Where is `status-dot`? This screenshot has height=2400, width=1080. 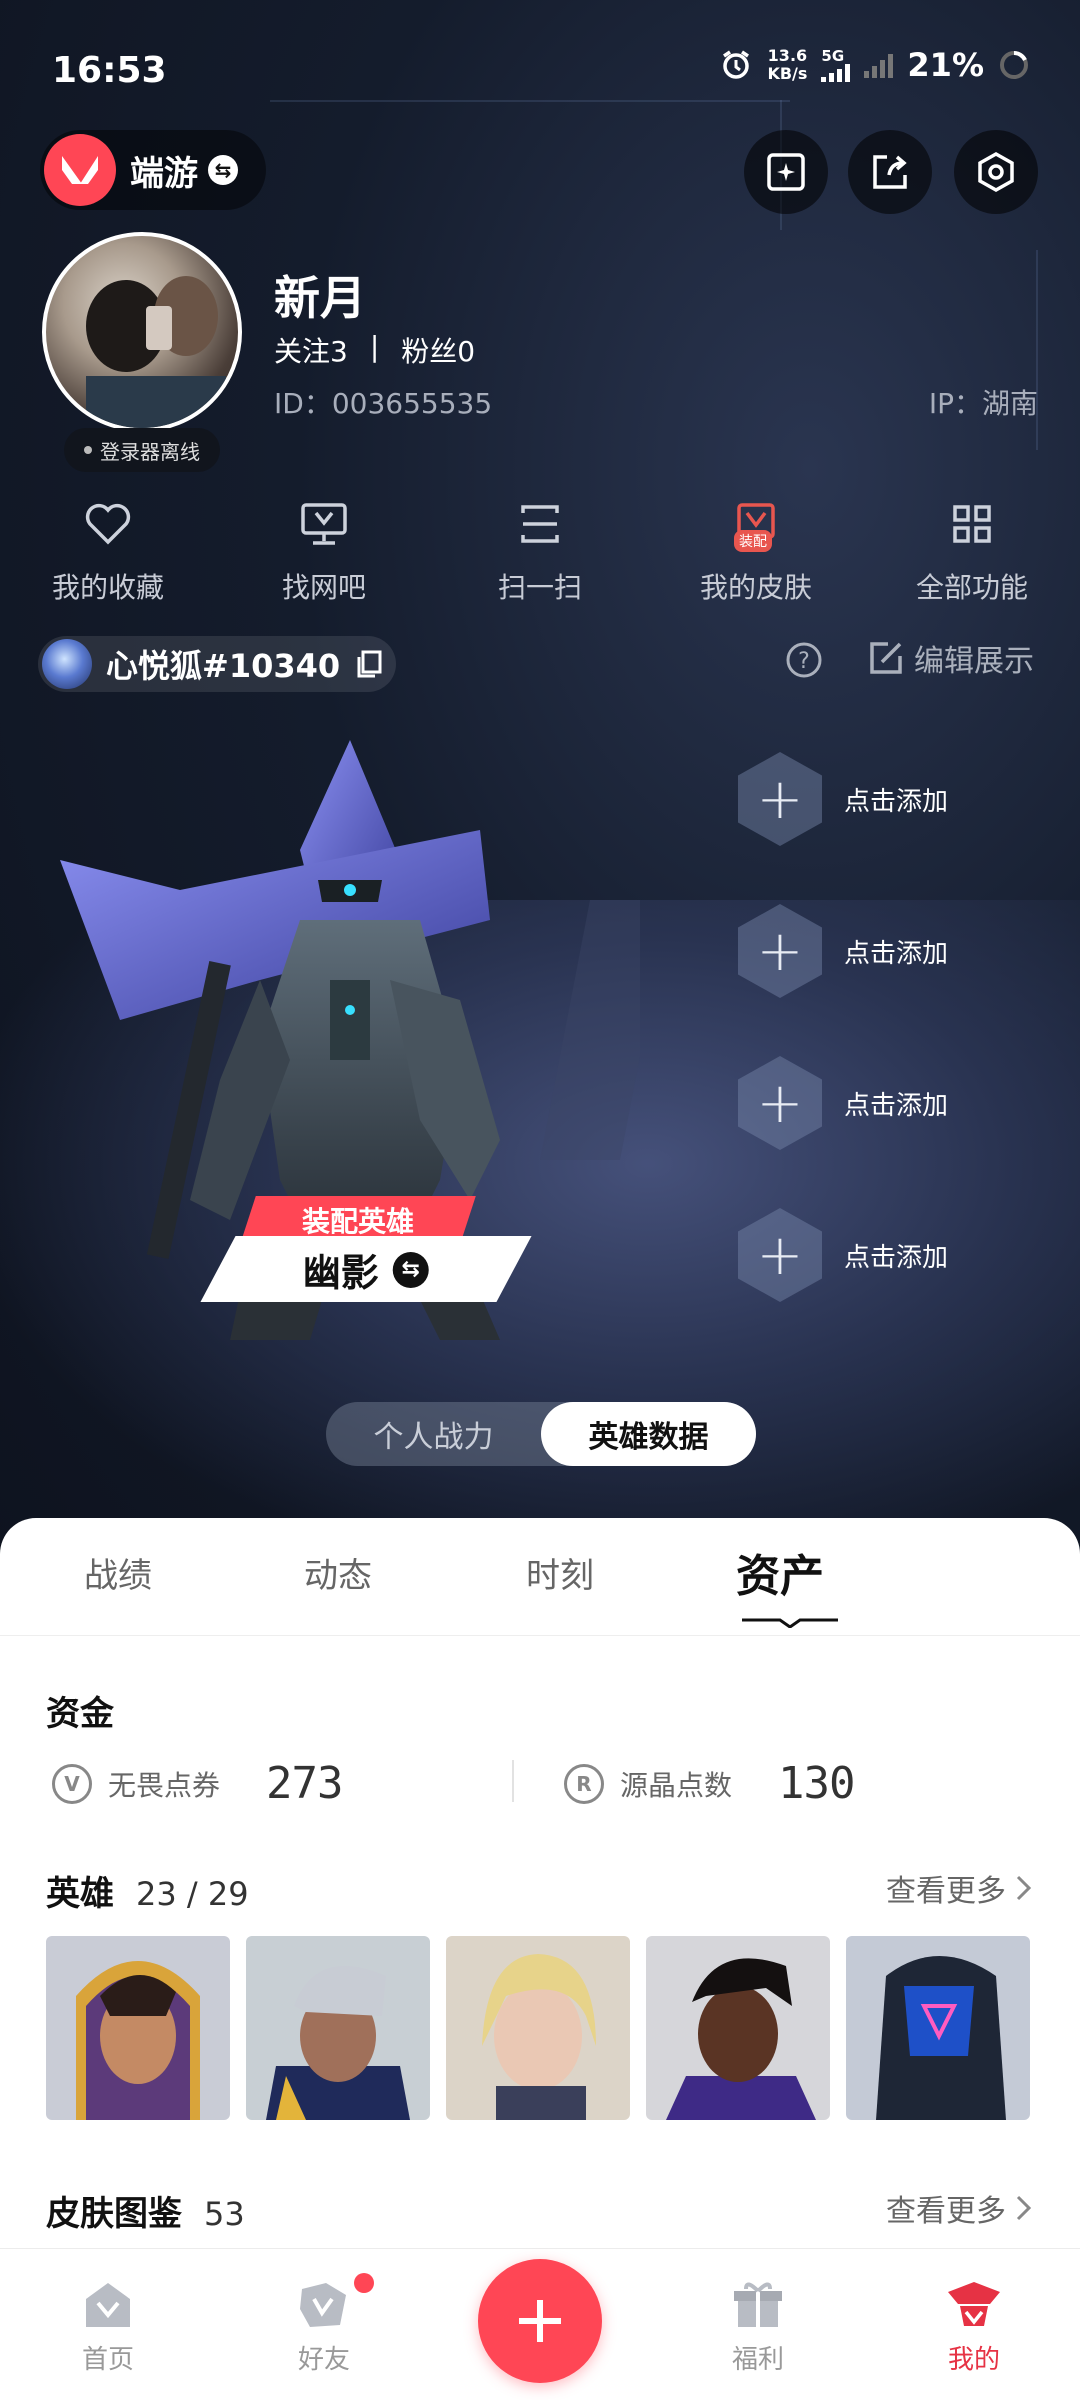
status-dot is located at coordinates (88, 450).